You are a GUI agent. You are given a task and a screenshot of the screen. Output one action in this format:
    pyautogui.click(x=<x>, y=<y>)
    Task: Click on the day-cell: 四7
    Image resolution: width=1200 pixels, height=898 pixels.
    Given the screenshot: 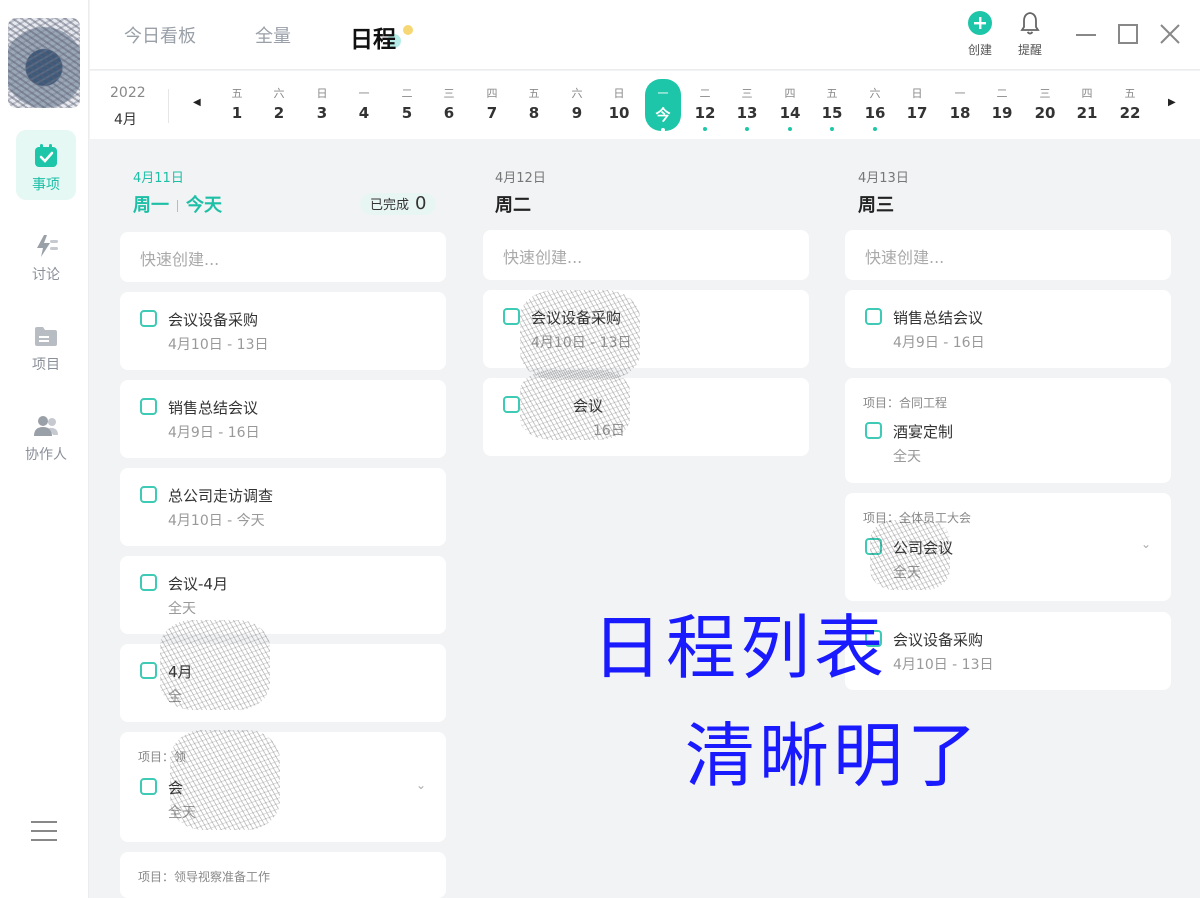 What is the action you would take?
    pyautogui.click(x=492, y=103)
    